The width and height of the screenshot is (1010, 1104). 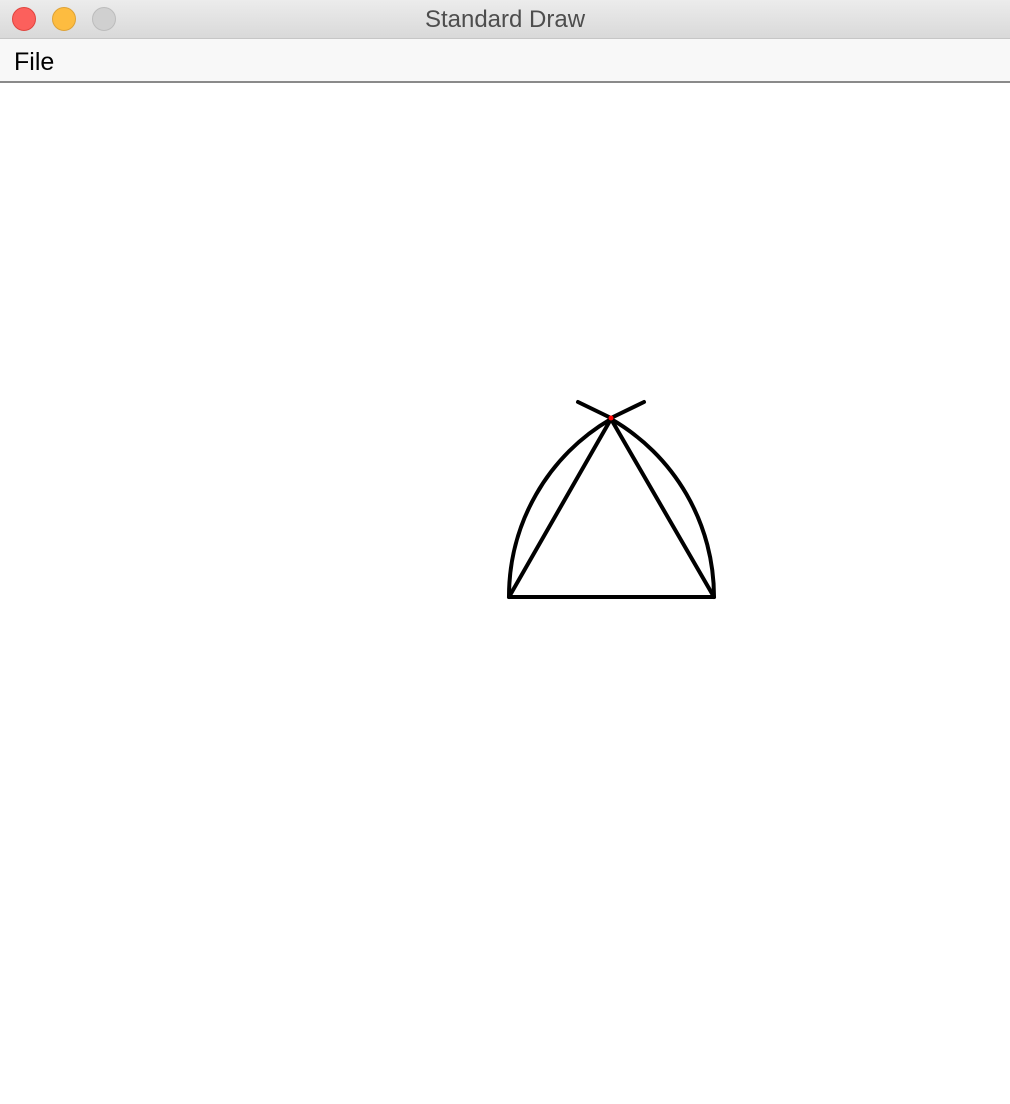 I want to click on title-bar: Standard Draw, so click(x=505, y=19).